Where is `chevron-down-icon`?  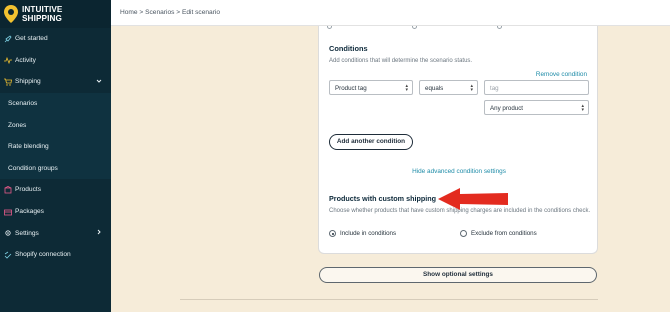
chevron-down-icon is located at coordinates (99, 81).